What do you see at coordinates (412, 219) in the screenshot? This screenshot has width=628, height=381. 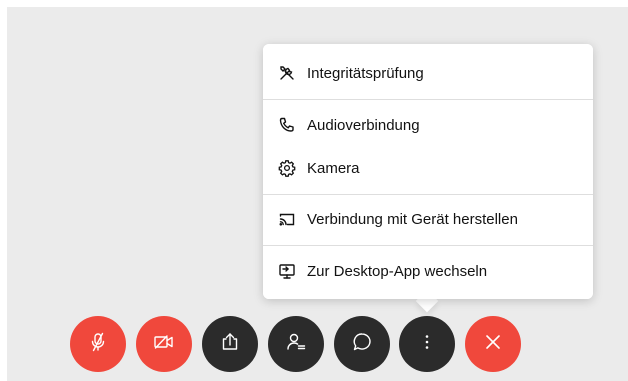 I see `menu-item-label: Verbindung mit Gerät herstellen` at bounding box center [412, 219].